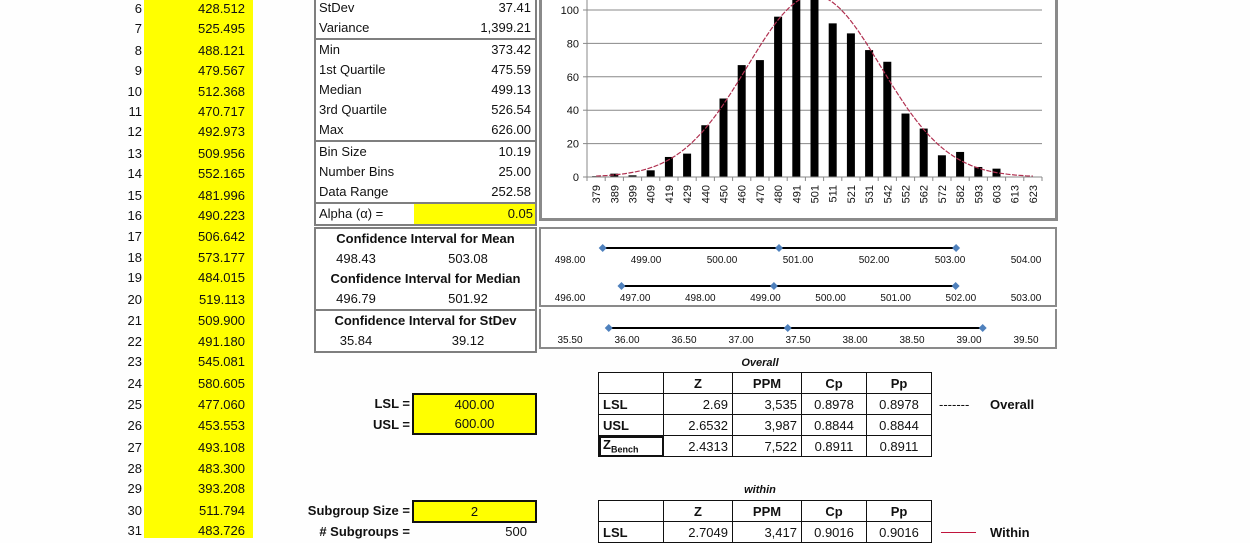 The height and width of the screenshot is (543, 1250). I want to click on stat-value: 25.00, so click(514, 171).